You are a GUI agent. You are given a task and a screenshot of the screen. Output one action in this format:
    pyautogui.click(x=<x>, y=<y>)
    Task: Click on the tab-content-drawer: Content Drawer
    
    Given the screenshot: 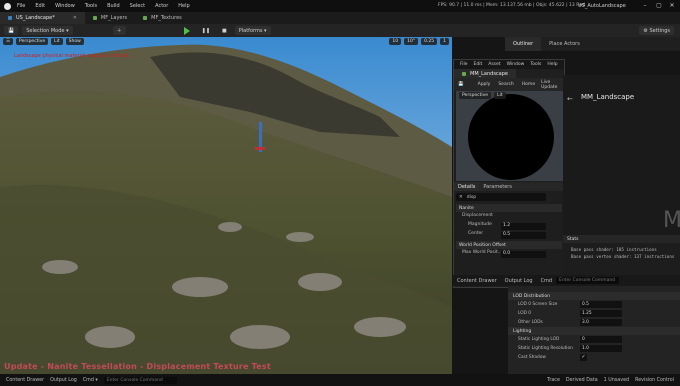 What is the action you would take?
    pyautogui.click(x=477, y=280)
    